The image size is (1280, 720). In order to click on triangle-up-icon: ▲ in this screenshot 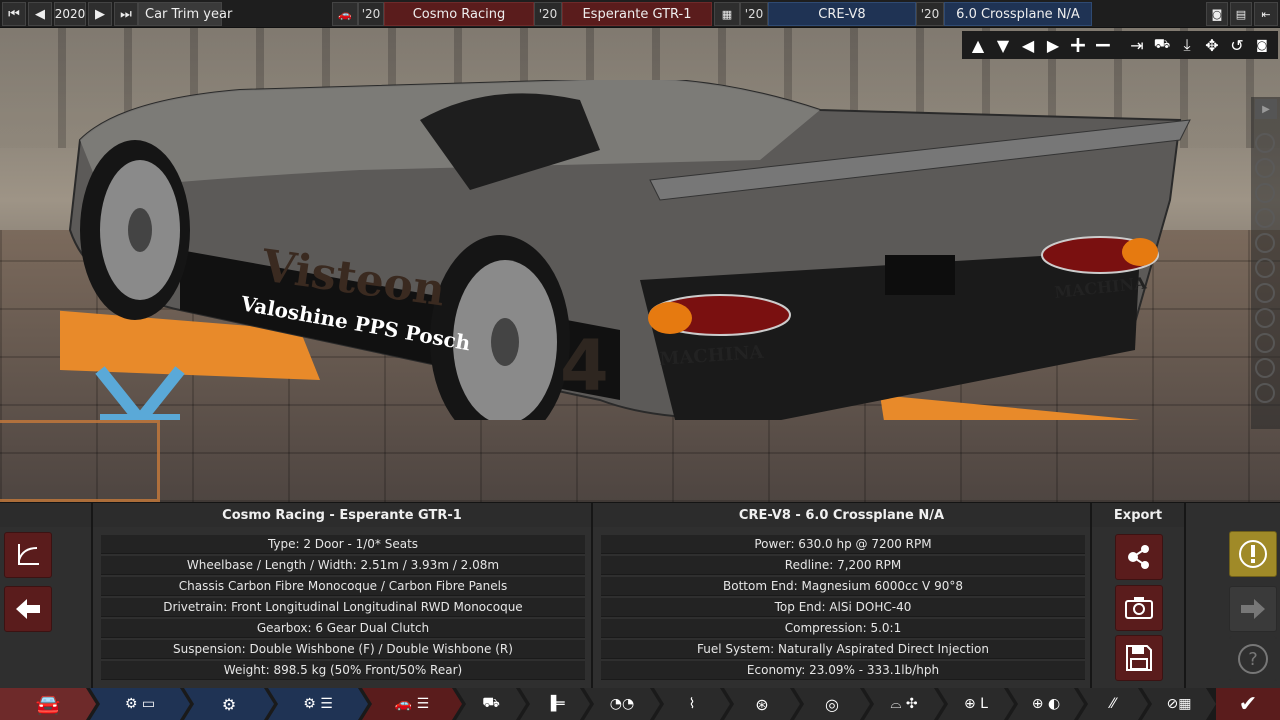, I will do `click(978, 45)`.